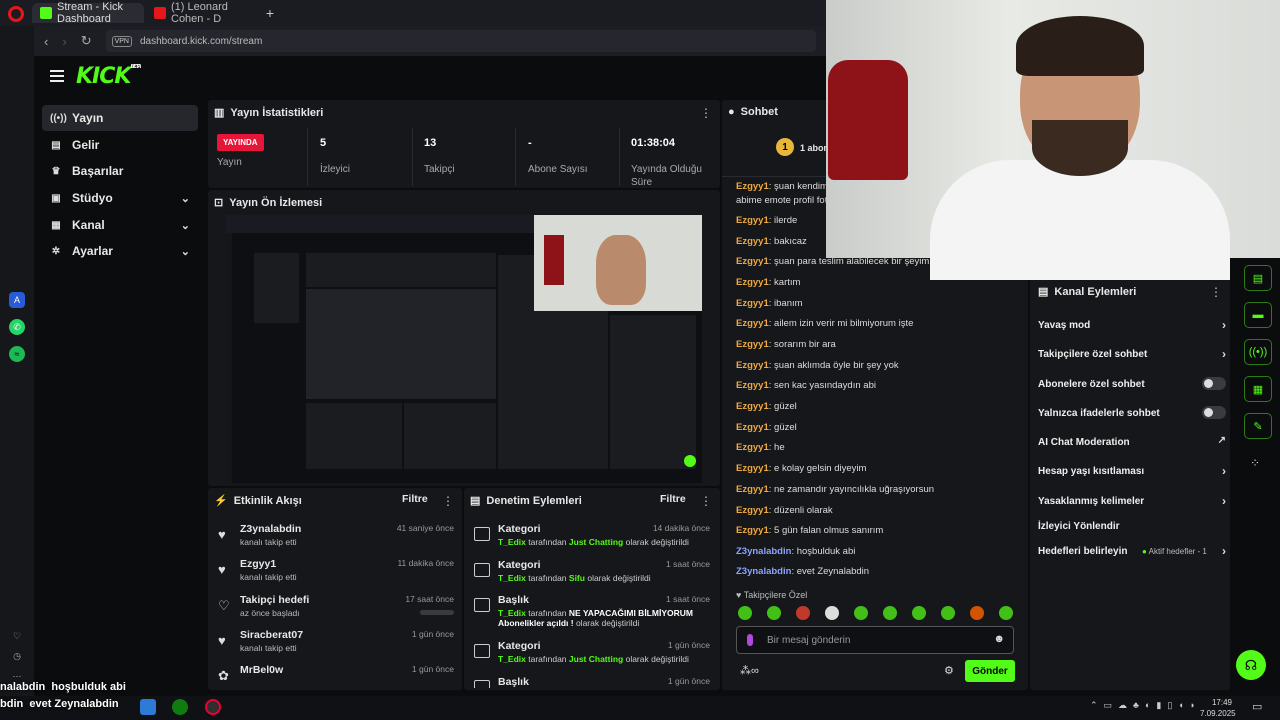  I want to click on event-name: Z3ynalabdin, so click(270, 529).